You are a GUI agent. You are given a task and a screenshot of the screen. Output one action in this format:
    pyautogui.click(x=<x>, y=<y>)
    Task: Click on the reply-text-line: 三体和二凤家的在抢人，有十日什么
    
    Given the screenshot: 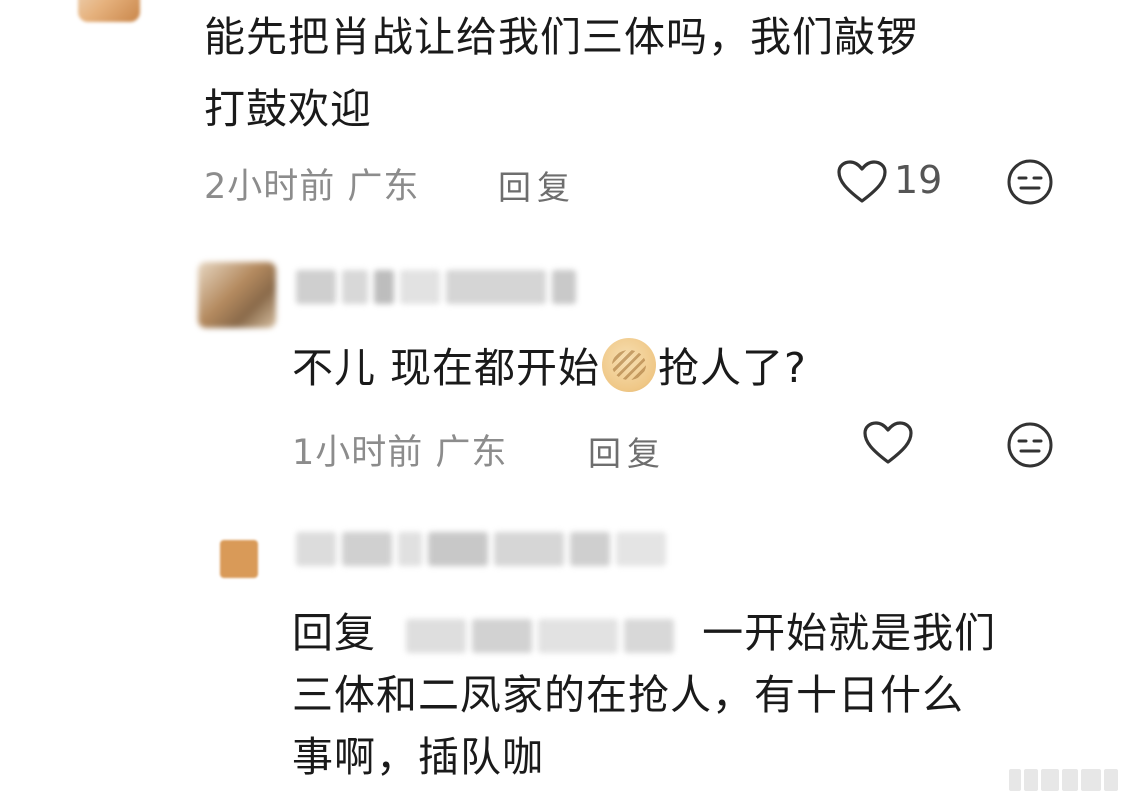 What is the action you would take?
    pyautogui.click(x=628, y=695)
    